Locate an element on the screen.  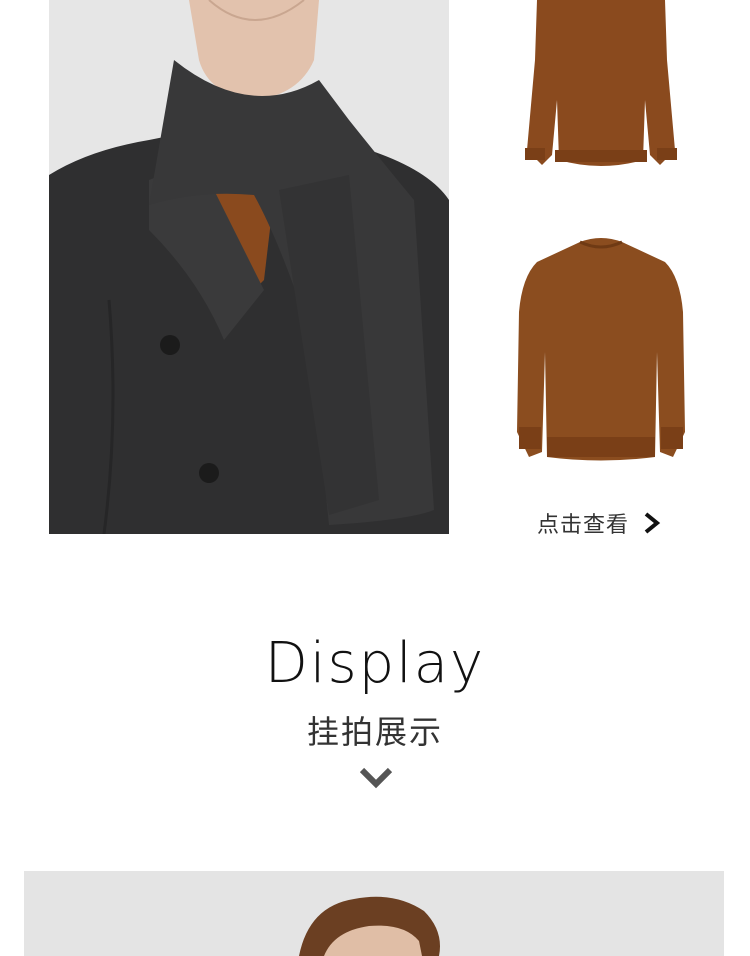
chevron-right-icon is located at coordinates (652, 523).